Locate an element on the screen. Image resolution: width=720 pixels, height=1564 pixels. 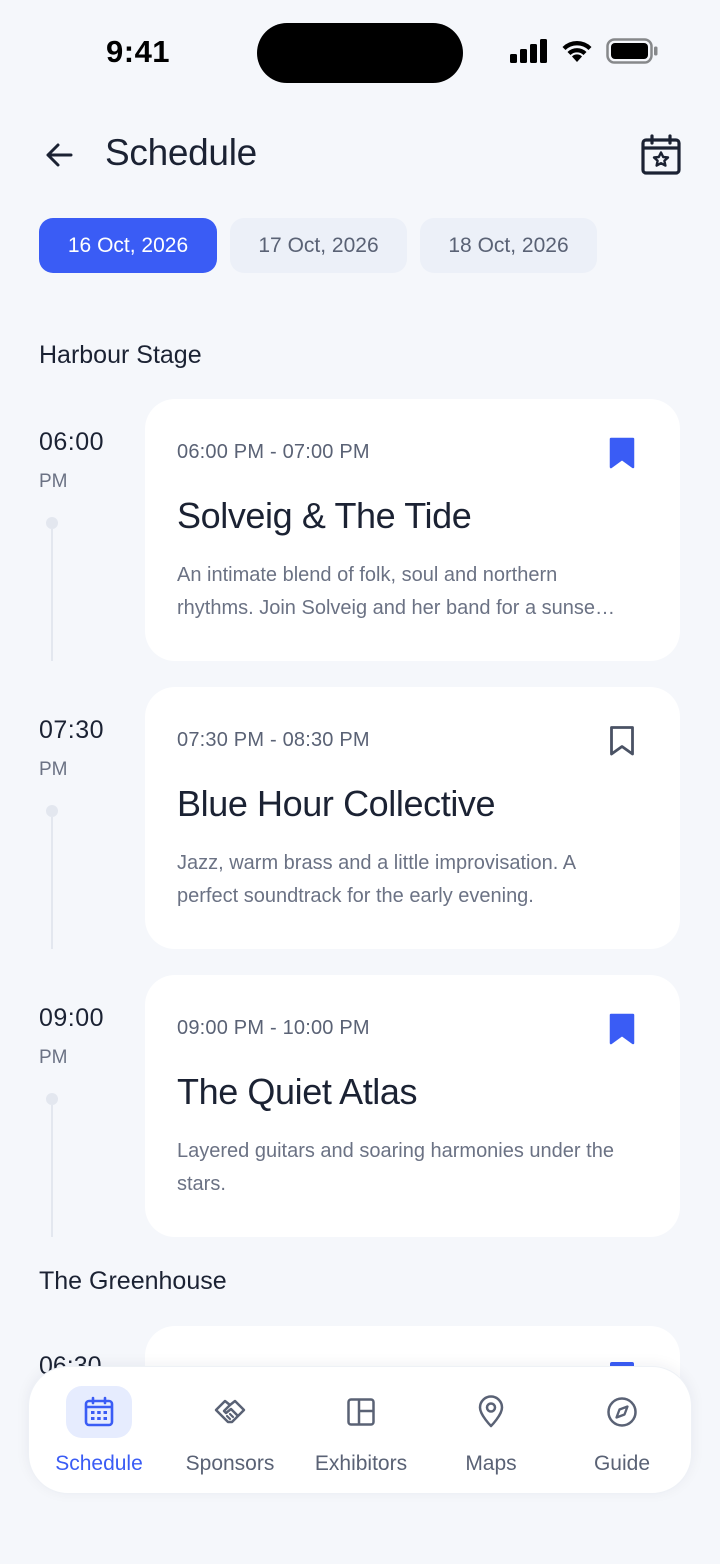
event-title: The Quiet Atlas is located at coordinates (297, 1091).